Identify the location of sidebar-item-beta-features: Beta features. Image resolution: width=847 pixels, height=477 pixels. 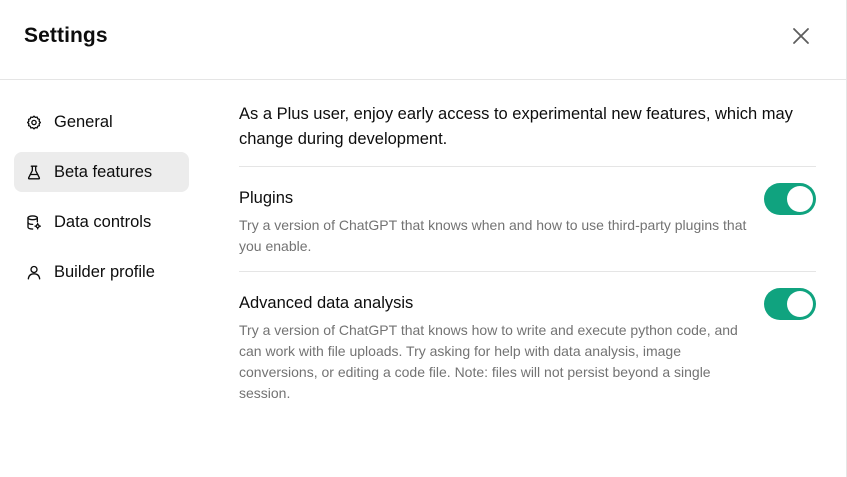
(101, 172).